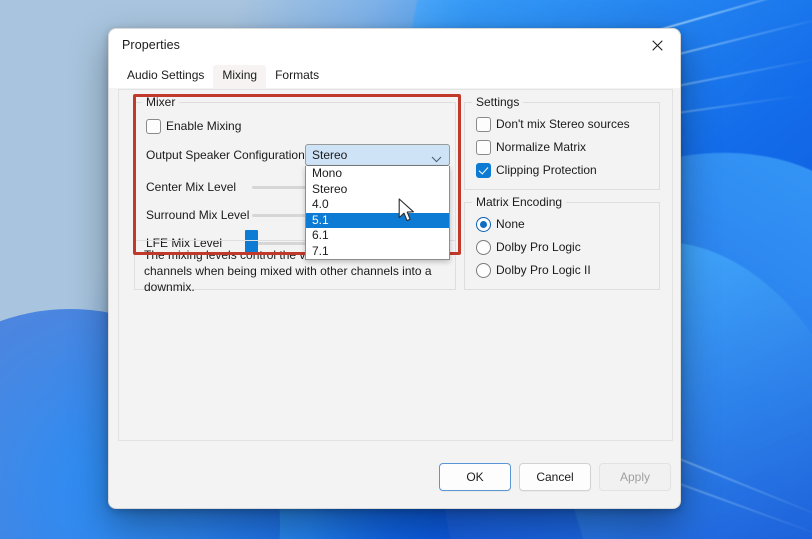 Image resolution: width=812 pixels, height=539 pixels. I want to click on output-speaker-config-combobox: Stereo Mono Stereo 4.0 5.1 6.1 7.1, so click(377, 202).